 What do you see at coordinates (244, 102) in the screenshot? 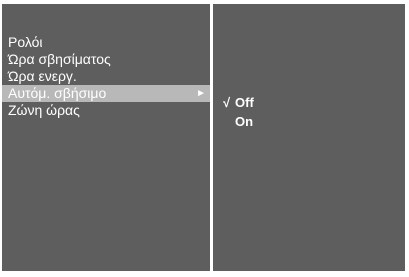
I see `option-label: Off` at bounding box center [244, 102].